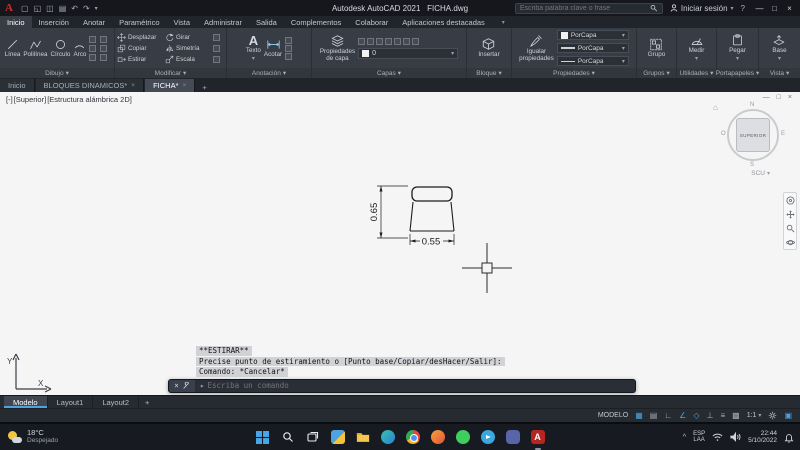  What do you see at coordinates (754, 415) in the screenshot?
I see `annotation-scale-dropdown: 1:1 ▾` at bounding box center [754, 415].